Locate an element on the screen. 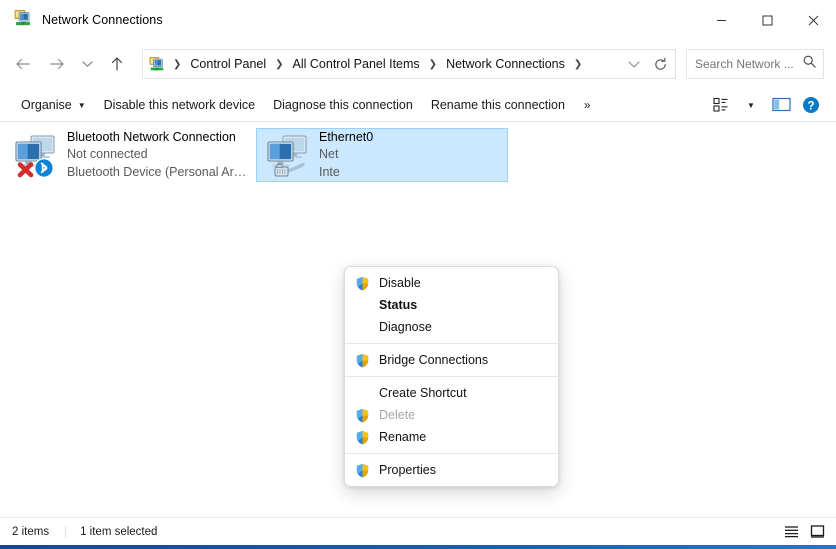 Image resolution: width=836 pixels, height=549 pixels. network-connections-icon is located at coordinates (23, 20).